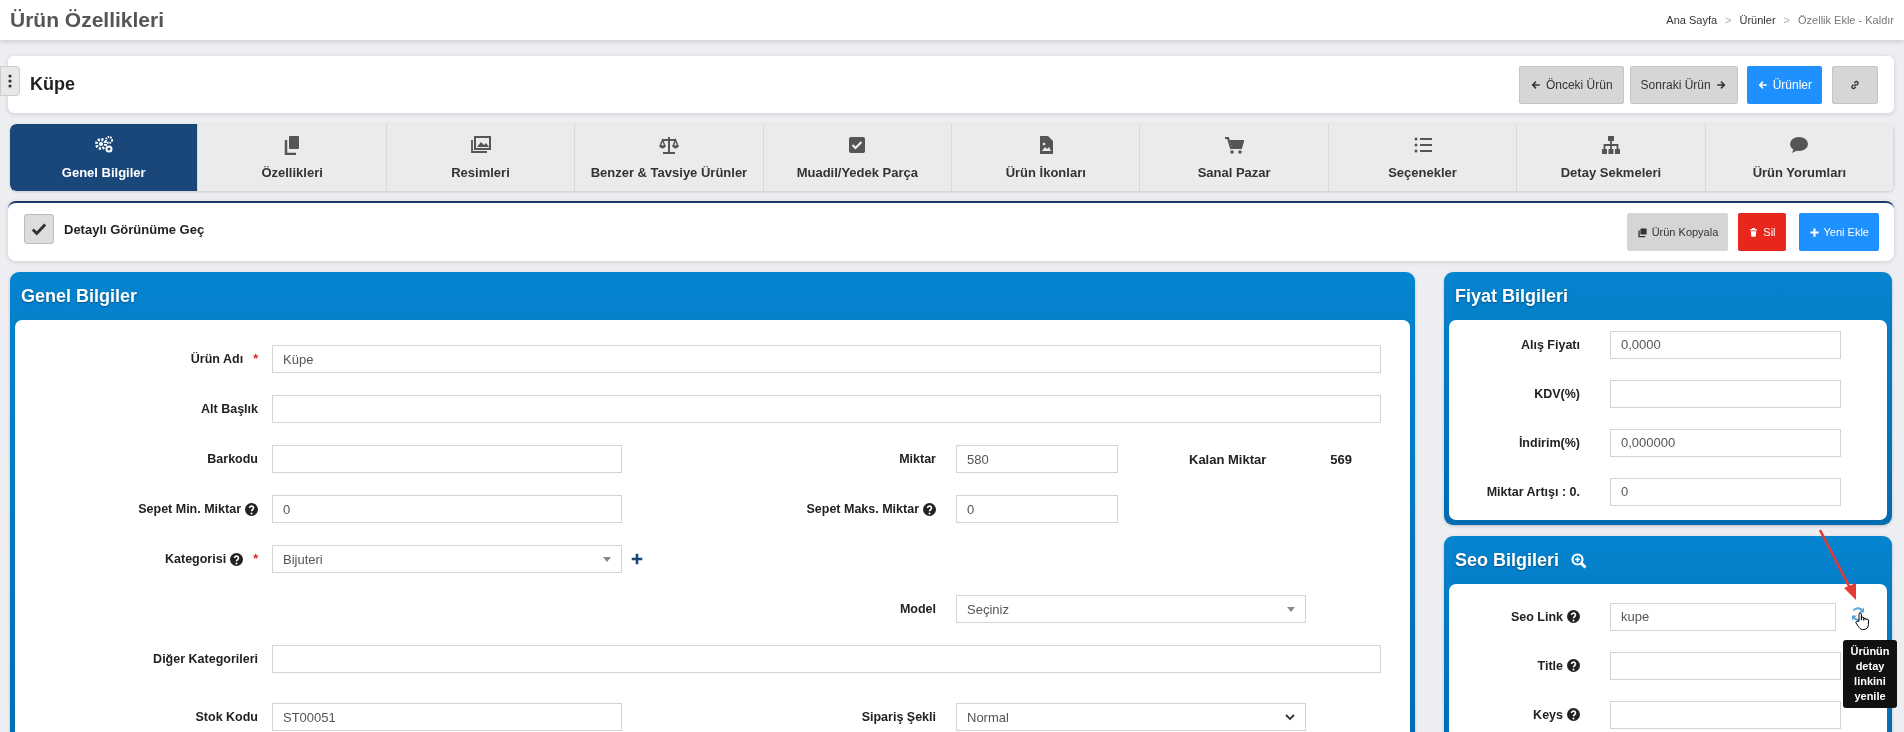 This screenshot has width=1904, height=732. Describe the element at coordinates (1642, 232) in the screenshot. I see `copy-icon` at that location.